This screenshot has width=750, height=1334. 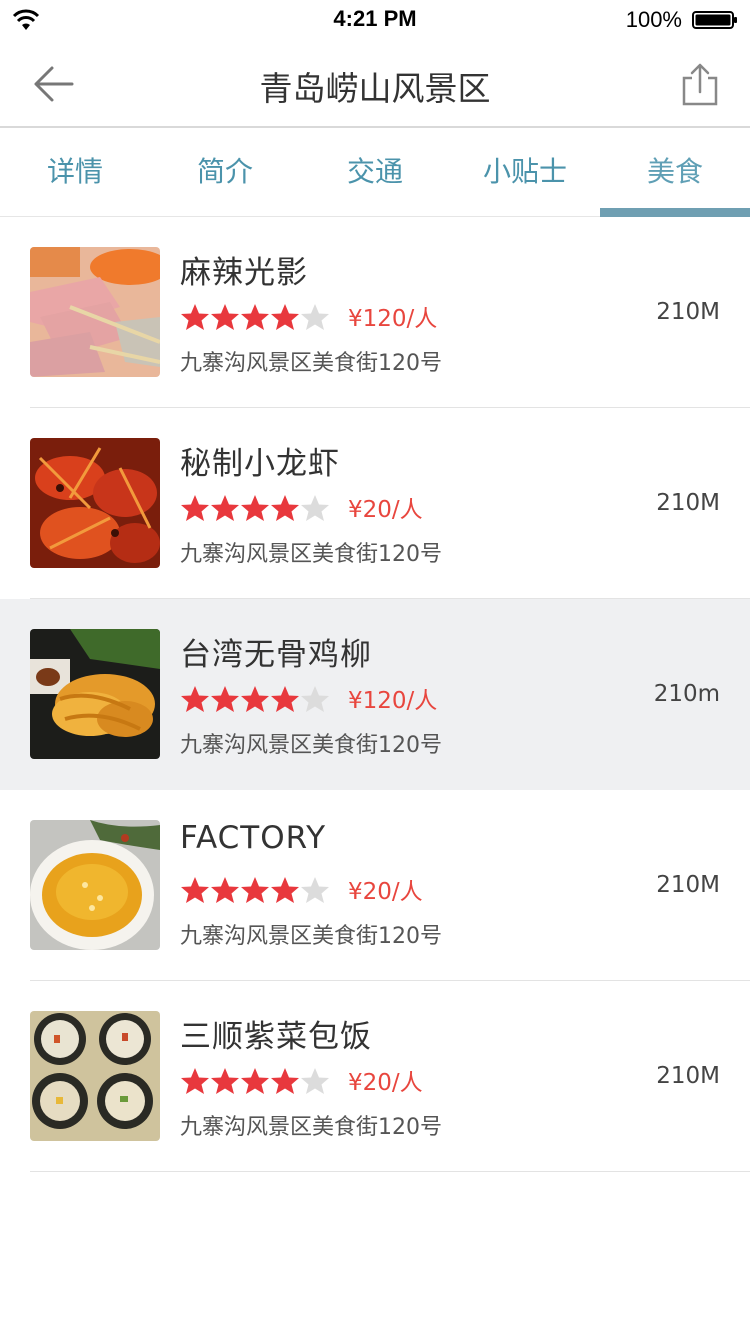 I want to click on food-thumbnail-crayfish, so click(x=95, y=503).